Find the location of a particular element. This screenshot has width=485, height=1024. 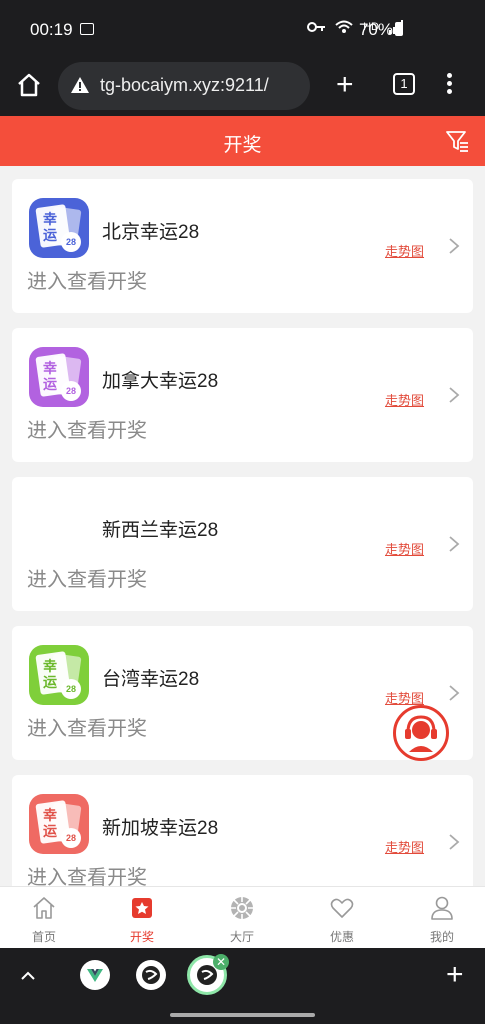

tab-lobby: 大厅 is located at coordinates (242, 920).